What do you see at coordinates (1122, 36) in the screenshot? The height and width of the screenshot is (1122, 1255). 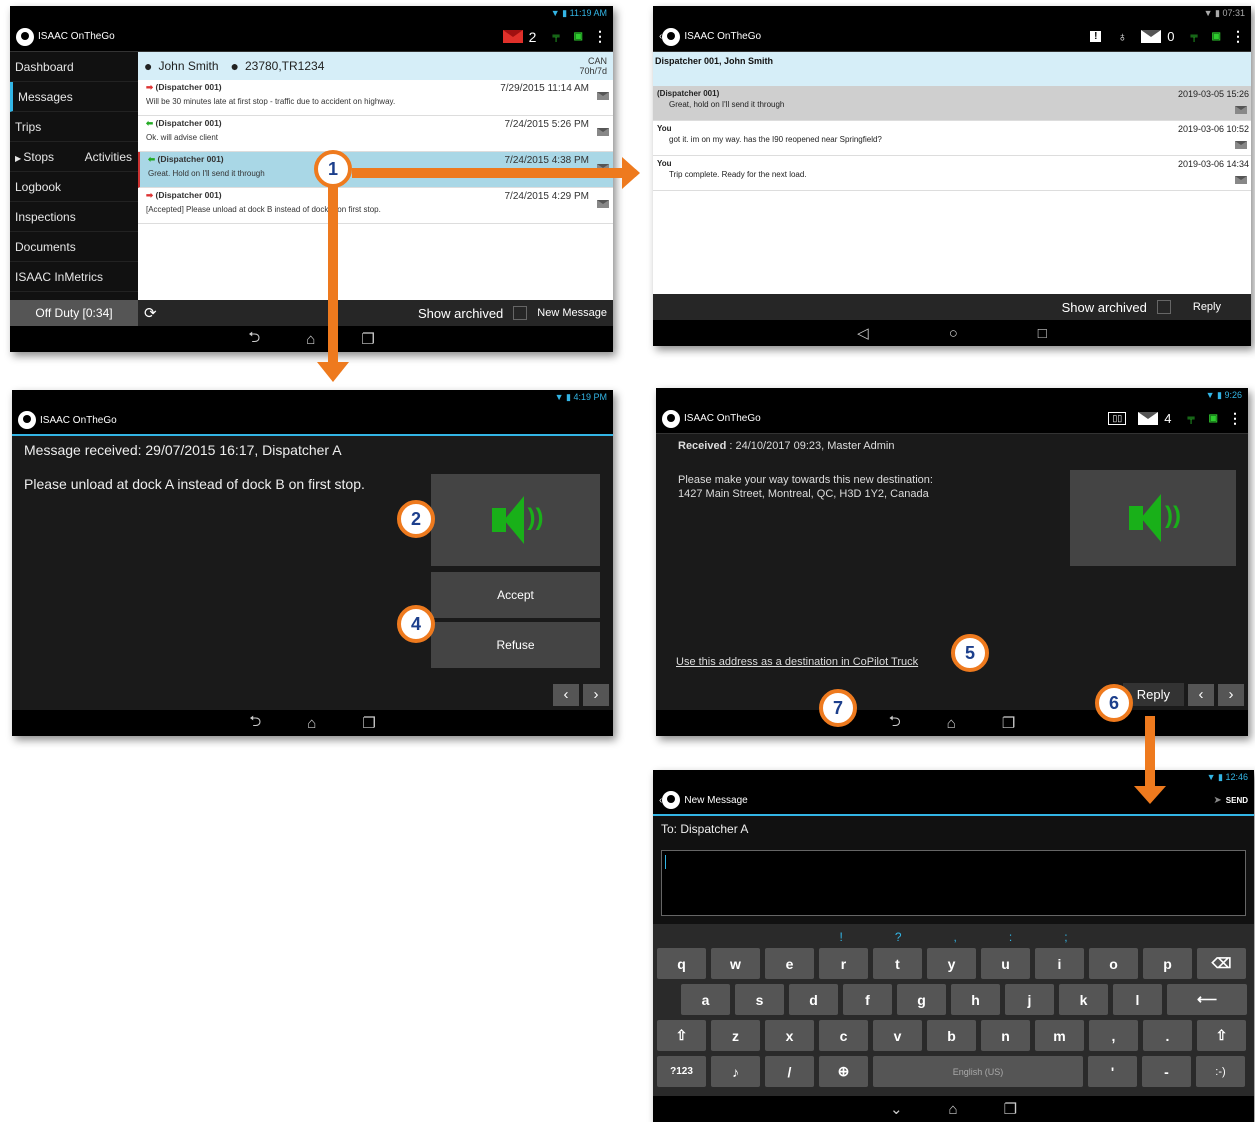 I see `bell-icon: ♁` at bounding box center [1122, 36].